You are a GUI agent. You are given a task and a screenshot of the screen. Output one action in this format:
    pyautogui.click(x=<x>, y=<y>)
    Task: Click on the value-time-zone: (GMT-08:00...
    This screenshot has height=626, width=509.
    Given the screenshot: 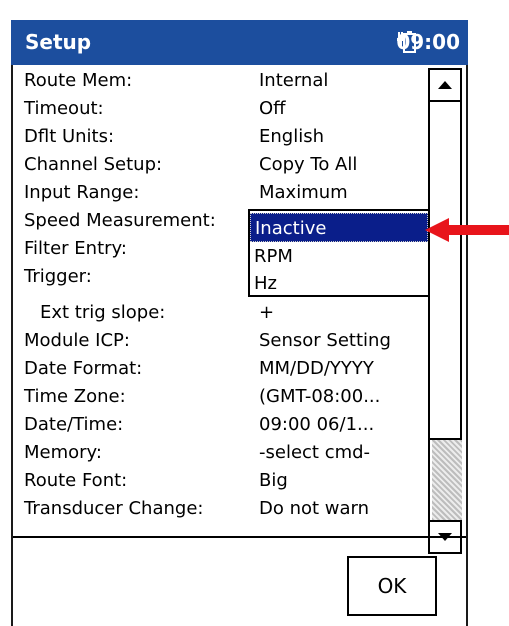 What is the action you would take?
    pyautogui.click(x=319, y=396)
    